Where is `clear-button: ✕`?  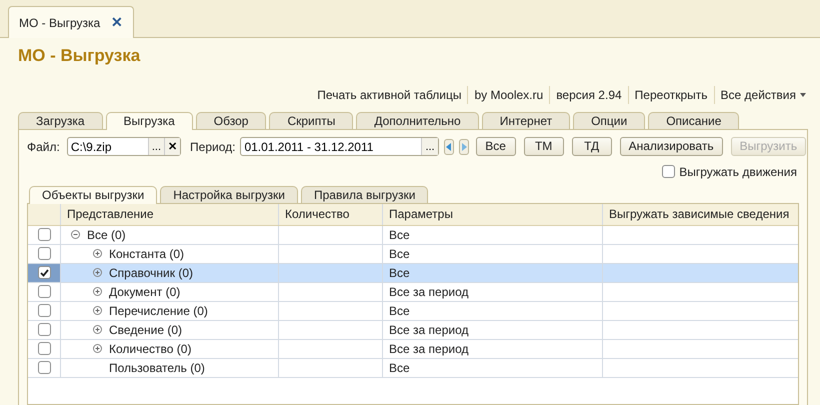
clear-button: ✕ is located at coordinates (172, 146).